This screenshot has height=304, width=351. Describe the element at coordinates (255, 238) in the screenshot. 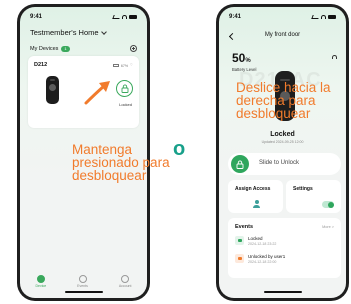

I see `event-name: Locked` at that location.